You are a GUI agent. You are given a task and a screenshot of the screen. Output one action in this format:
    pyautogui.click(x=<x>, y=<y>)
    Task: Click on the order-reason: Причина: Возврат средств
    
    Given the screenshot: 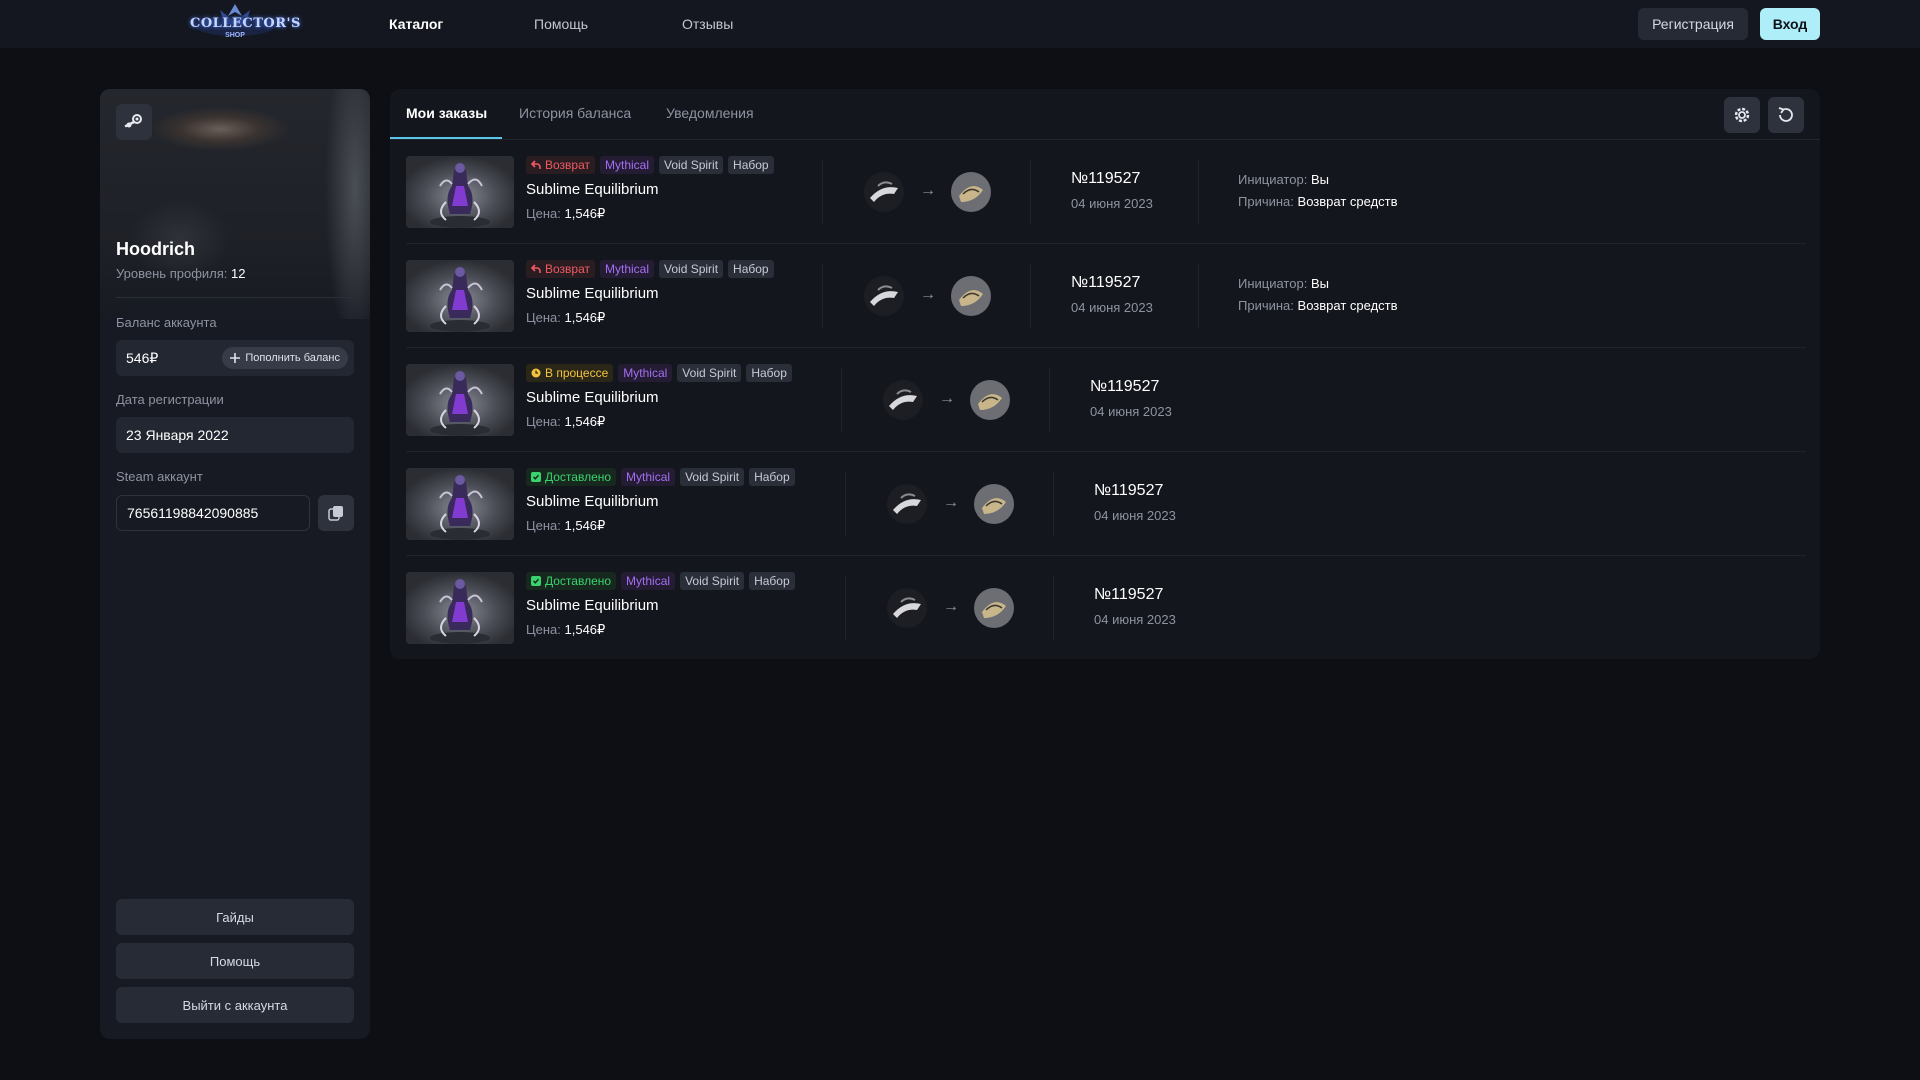 What is the action you would take?
    pyautogui.click(x=1318, y=201)
    